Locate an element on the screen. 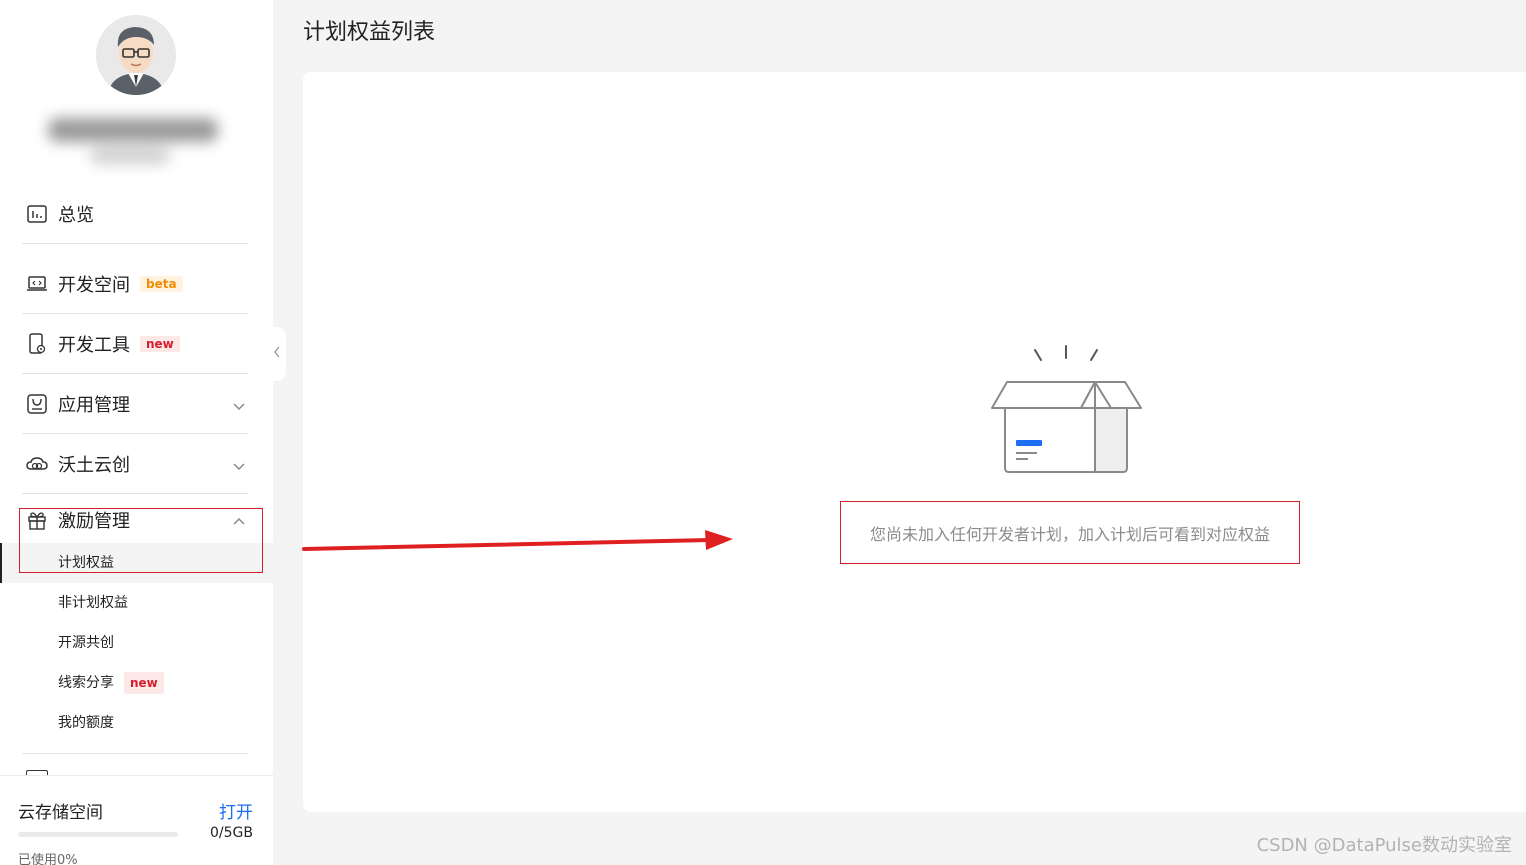 Image resolution: width=1526 pixels, height=865 pixels. subnav-label: 开源共创 is located at coordinates (86, 643).